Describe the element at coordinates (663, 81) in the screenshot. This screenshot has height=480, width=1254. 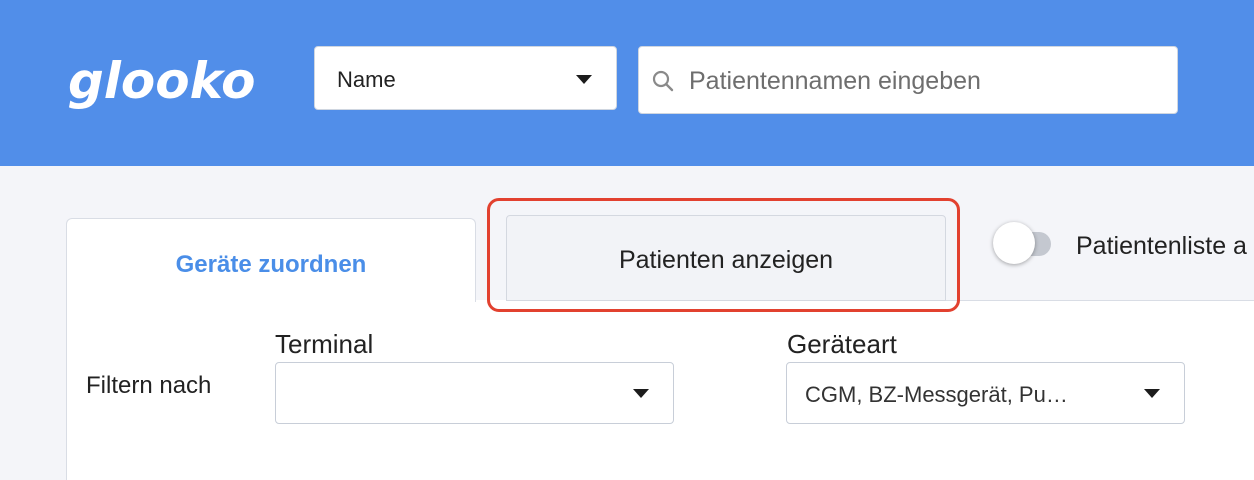
I see `search-icon` at that location.